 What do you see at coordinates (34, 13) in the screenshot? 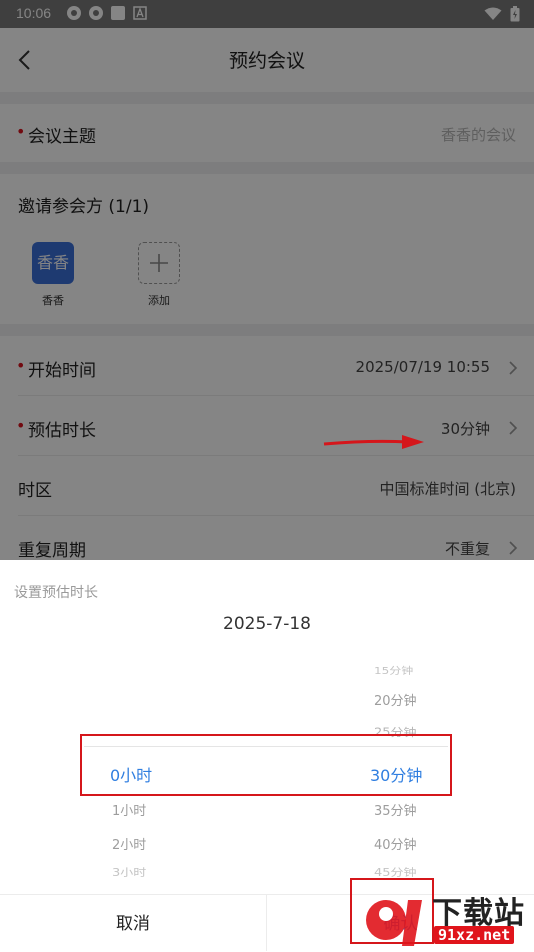
I see `status-time: 10:06` at bounding box center [34, 13].